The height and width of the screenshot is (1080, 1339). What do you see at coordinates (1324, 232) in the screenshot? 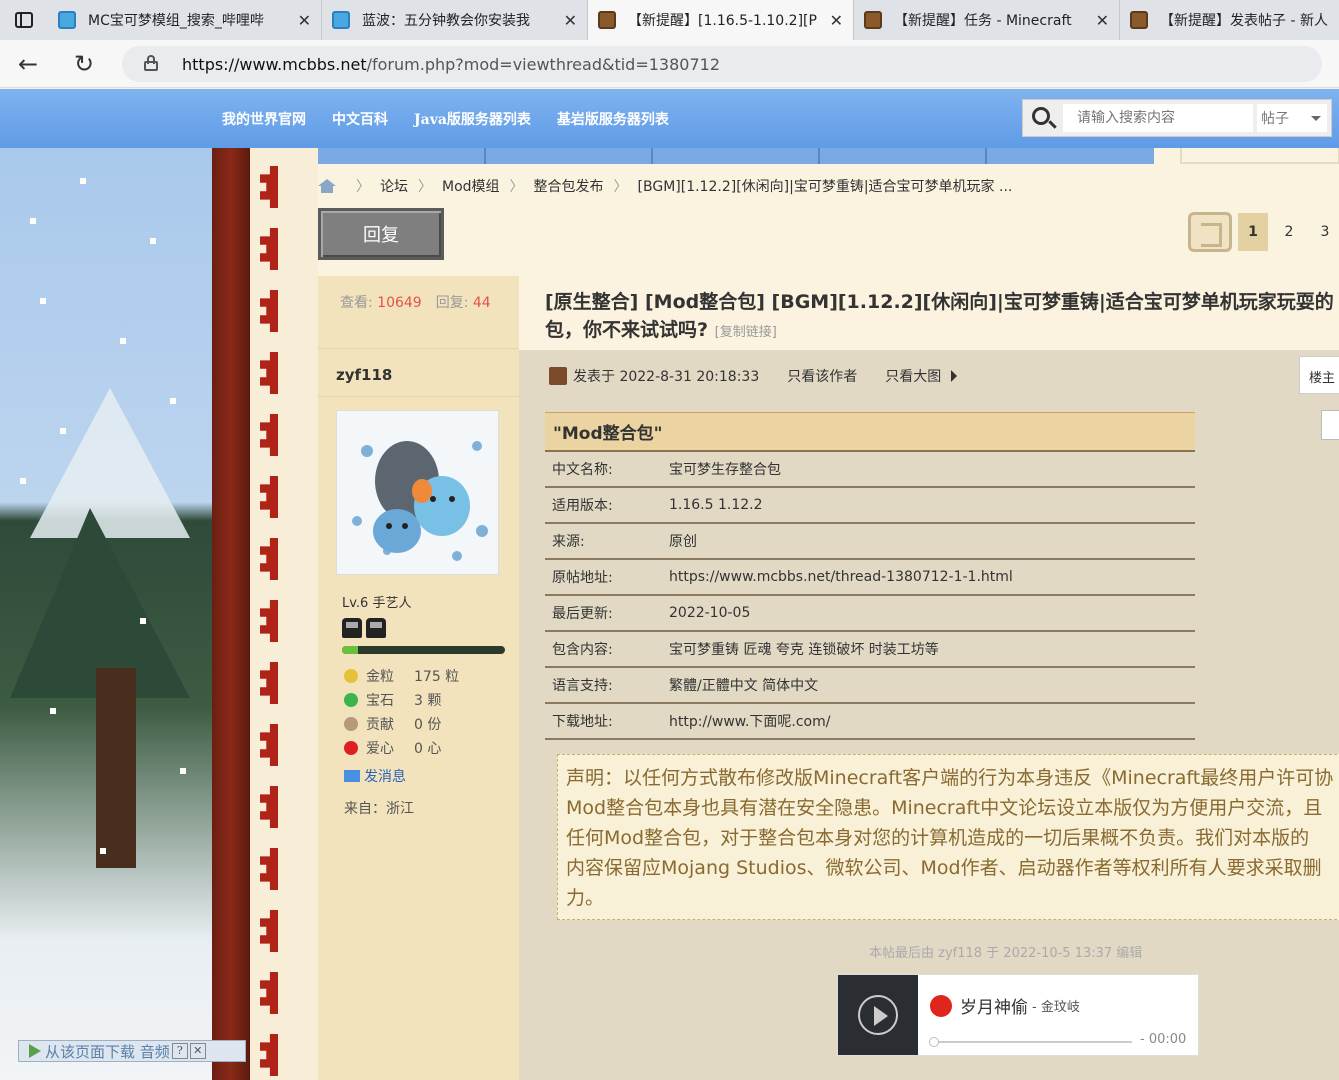
I see `page-3: 3` at bounding box center [1324, 232].